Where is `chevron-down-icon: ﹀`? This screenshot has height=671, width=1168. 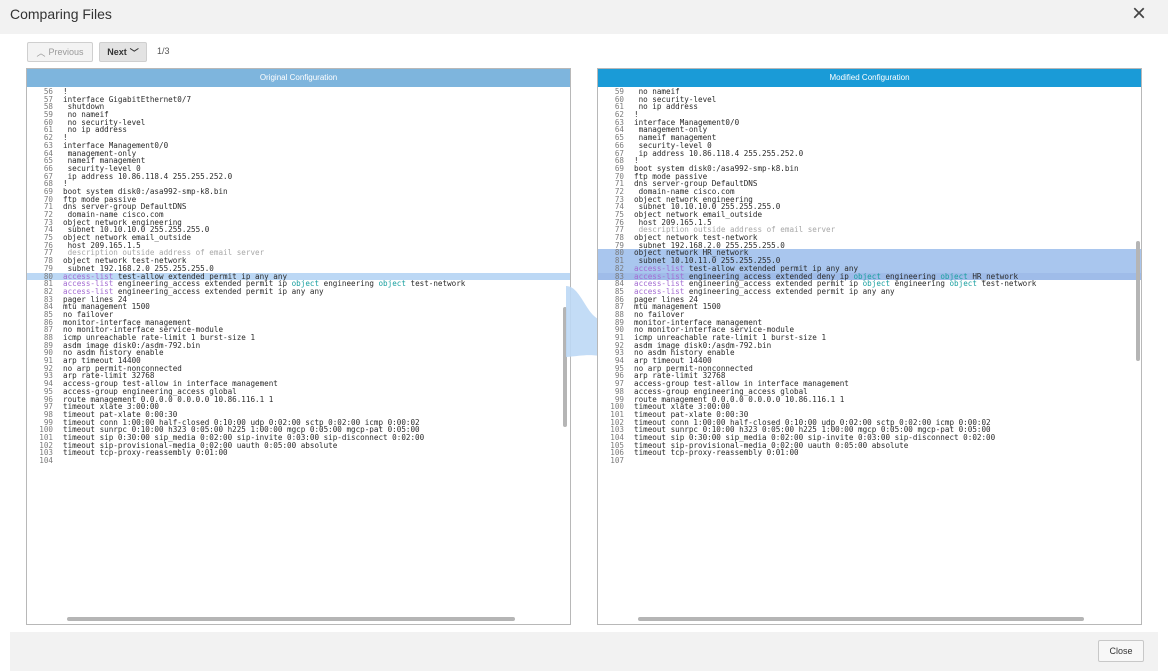 chevron-down-icon: ﹀ is located at coordinates (134, 52).